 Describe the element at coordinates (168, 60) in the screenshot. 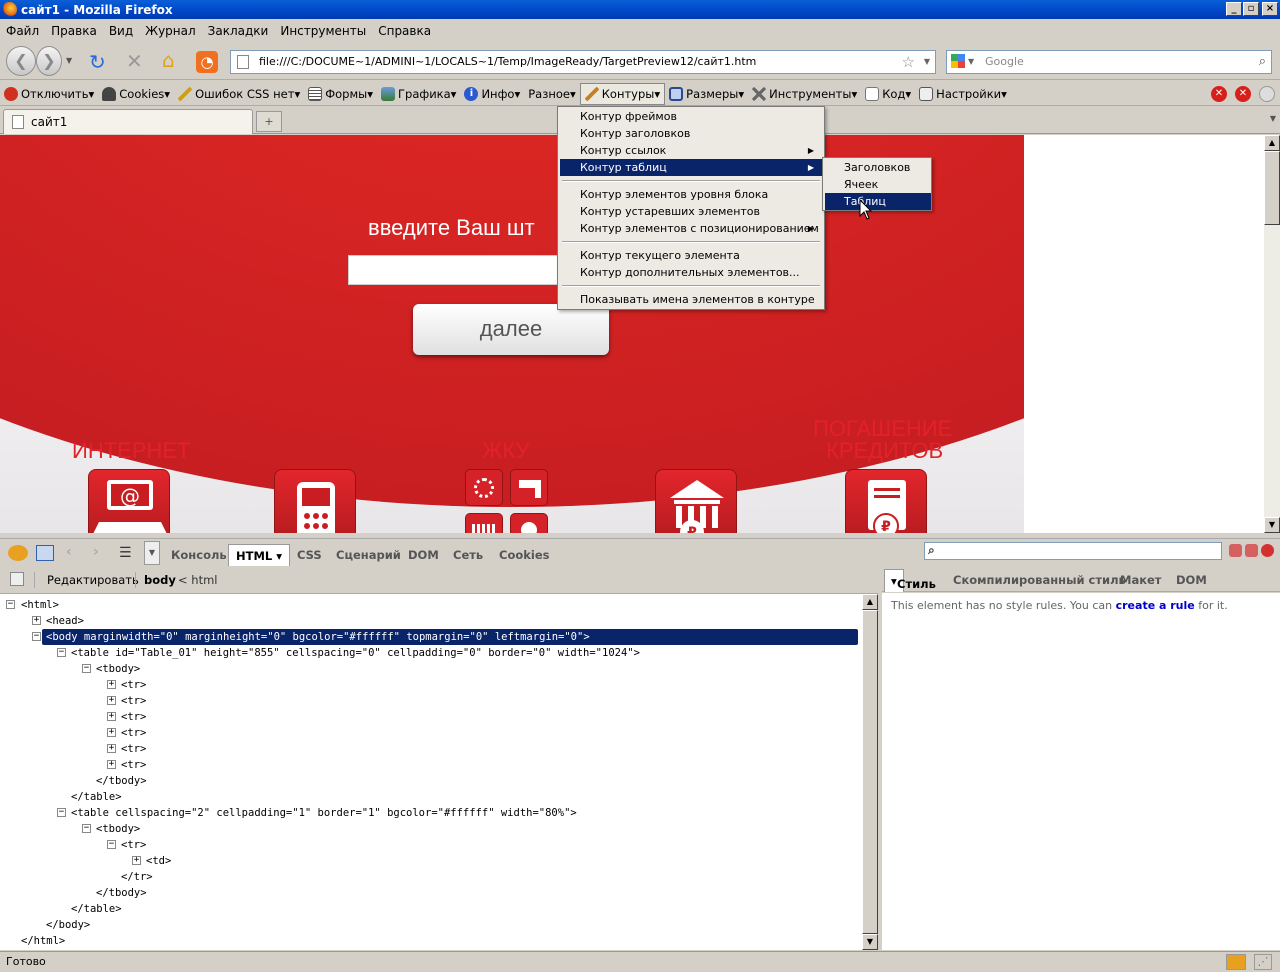

I see `home-icon: ⌂` at that location.